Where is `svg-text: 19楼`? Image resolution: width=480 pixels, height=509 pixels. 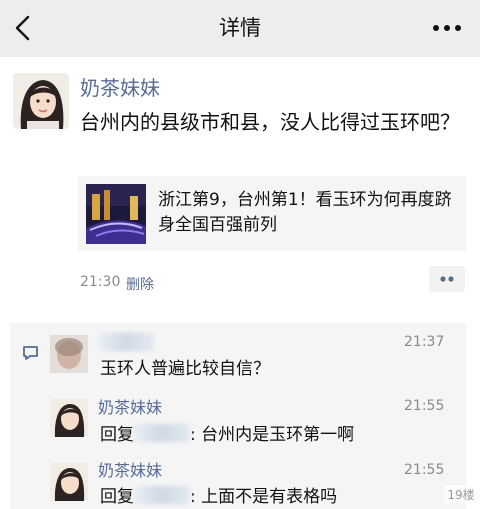 svg-text: 19楼 is located at coordinates (460, 494).